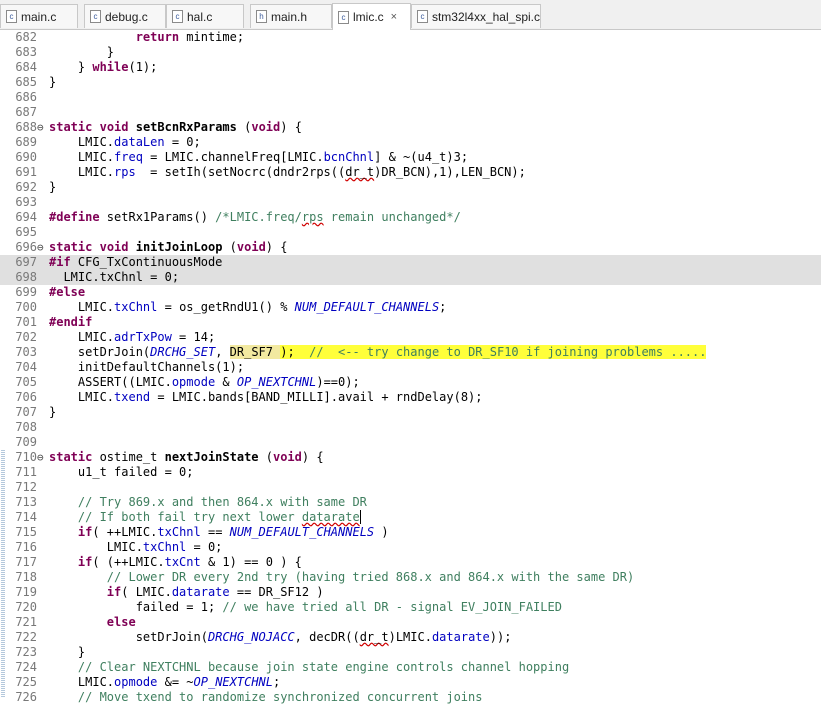 The width and height of the screenshot is (821, 705). What do you see at coordinates (186, 457) in the screenshot?
I see `code-text: static ostime_t nextJoinState (void) {` at bounding box center [186, 457].